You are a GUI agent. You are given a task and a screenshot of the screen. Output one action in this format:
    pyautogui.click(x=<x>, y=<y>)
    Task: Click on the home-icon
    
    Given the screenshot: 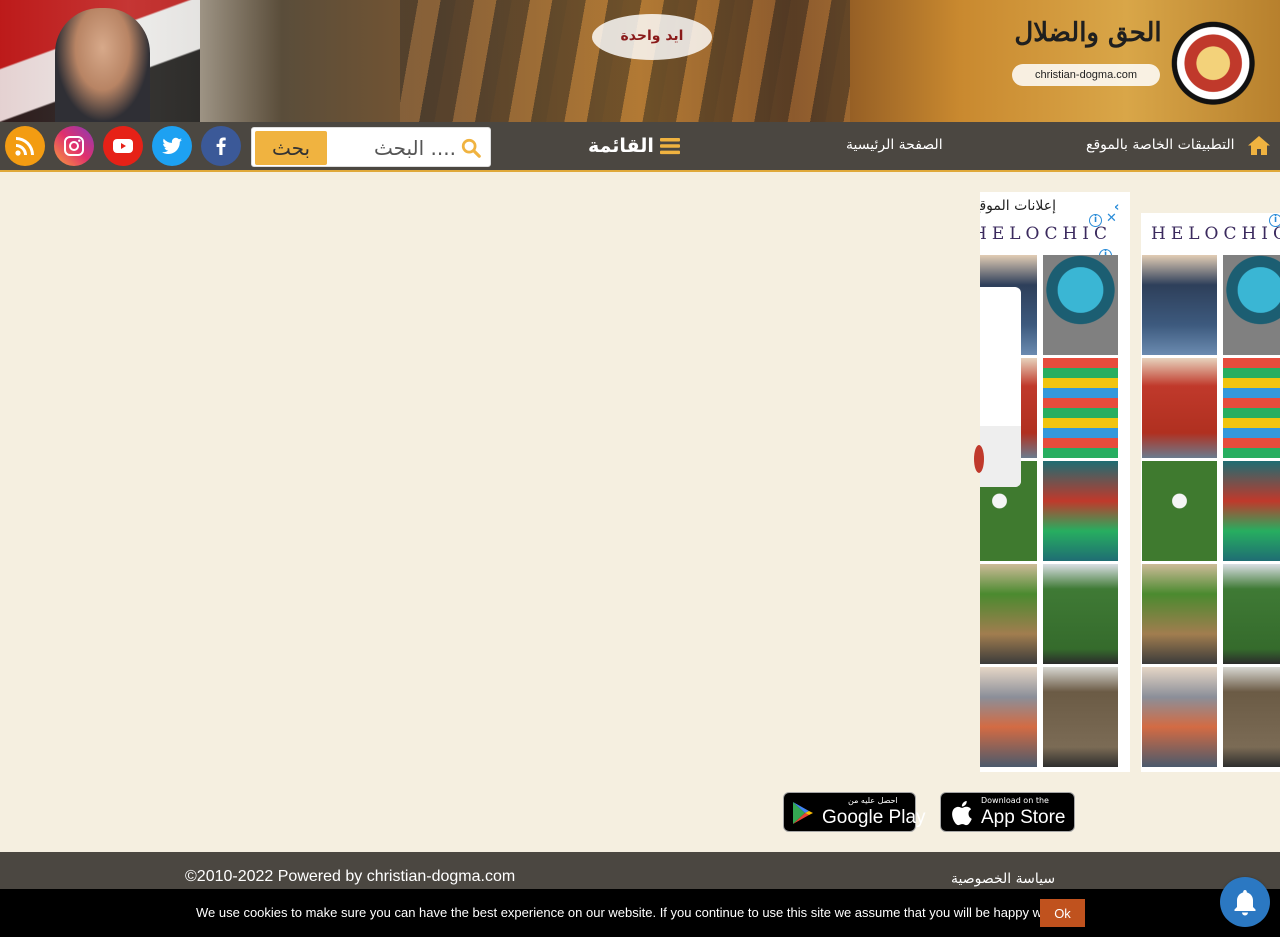 What is the action you would take?
    pyautogui.click(x=1259, y=145)
    